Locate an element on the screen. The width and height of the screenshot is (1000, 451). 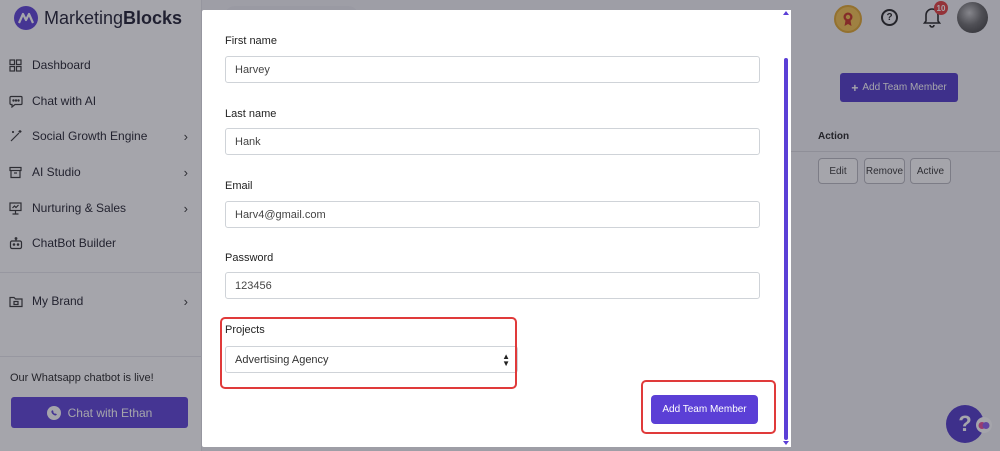
last-name-field: Hank is located at coordinates (492, 141).